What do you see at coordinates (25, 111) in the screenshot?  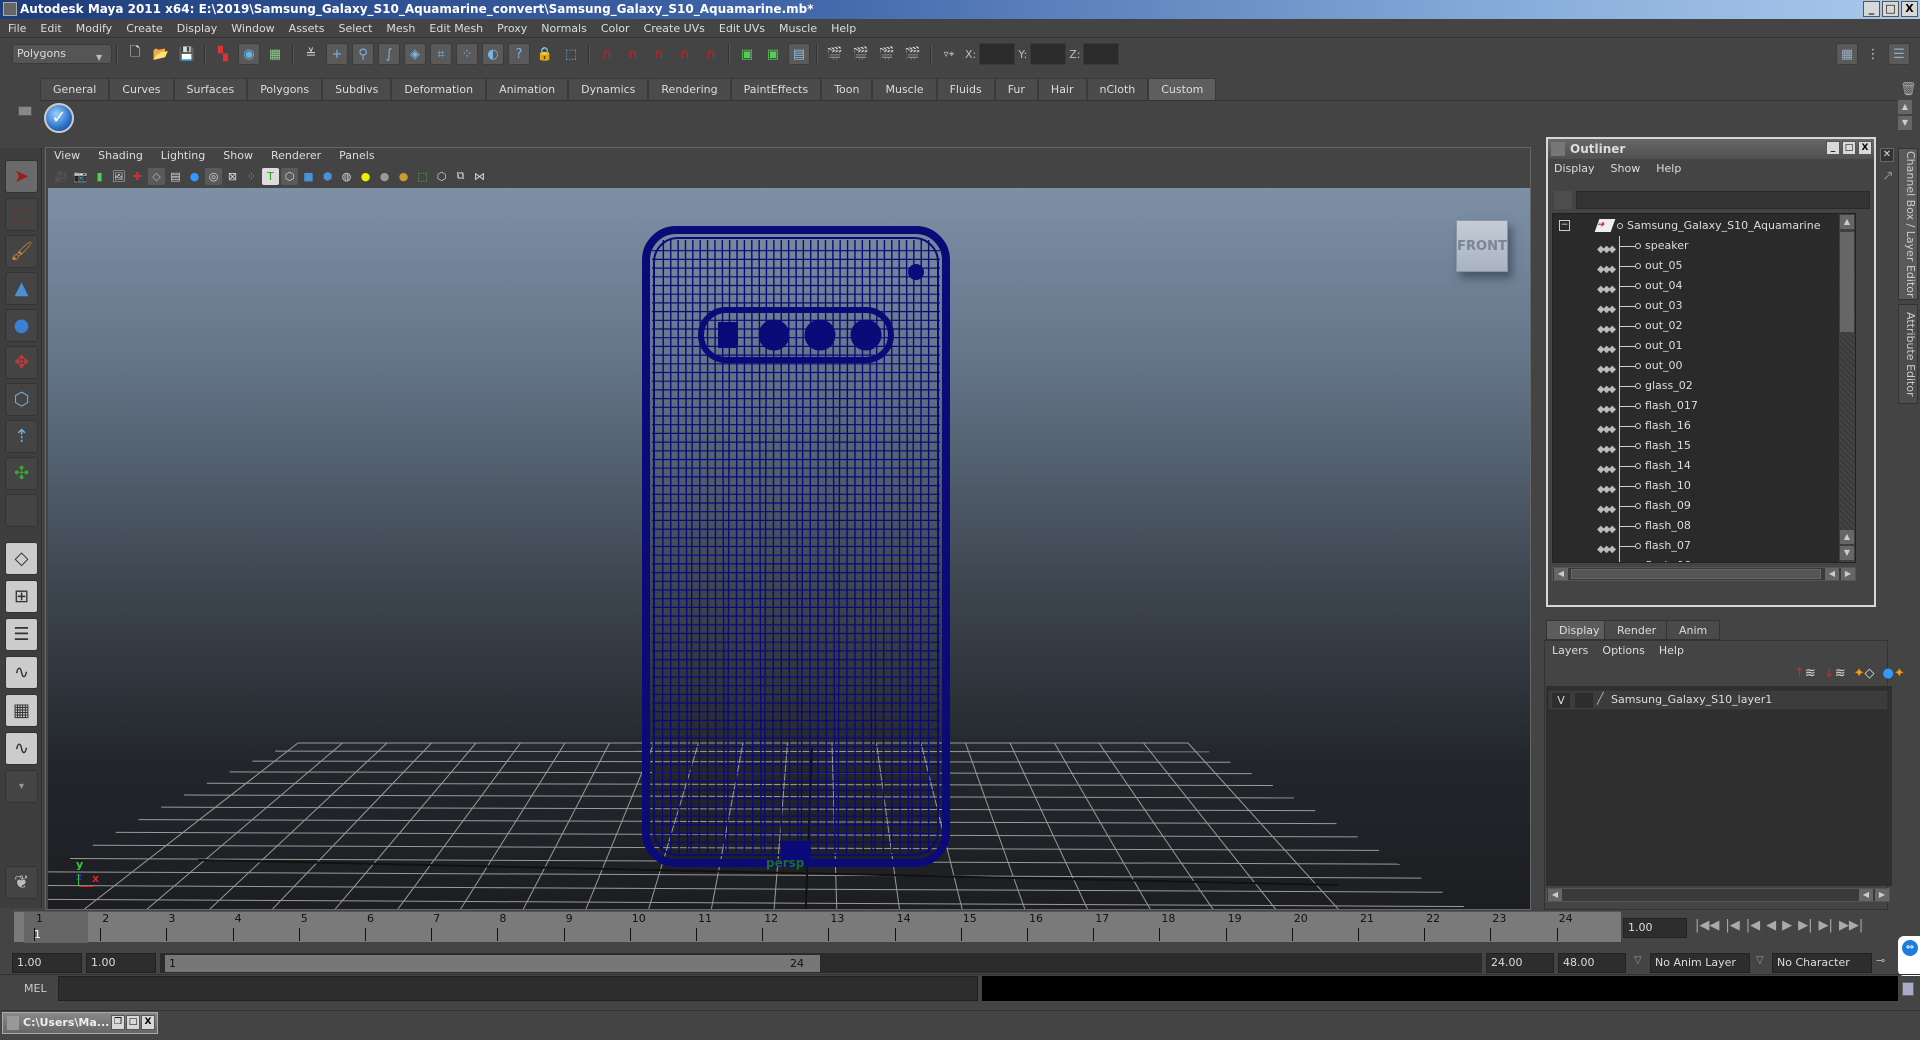 I see `shelf-menu-icon` at bounding box center [25, 111].